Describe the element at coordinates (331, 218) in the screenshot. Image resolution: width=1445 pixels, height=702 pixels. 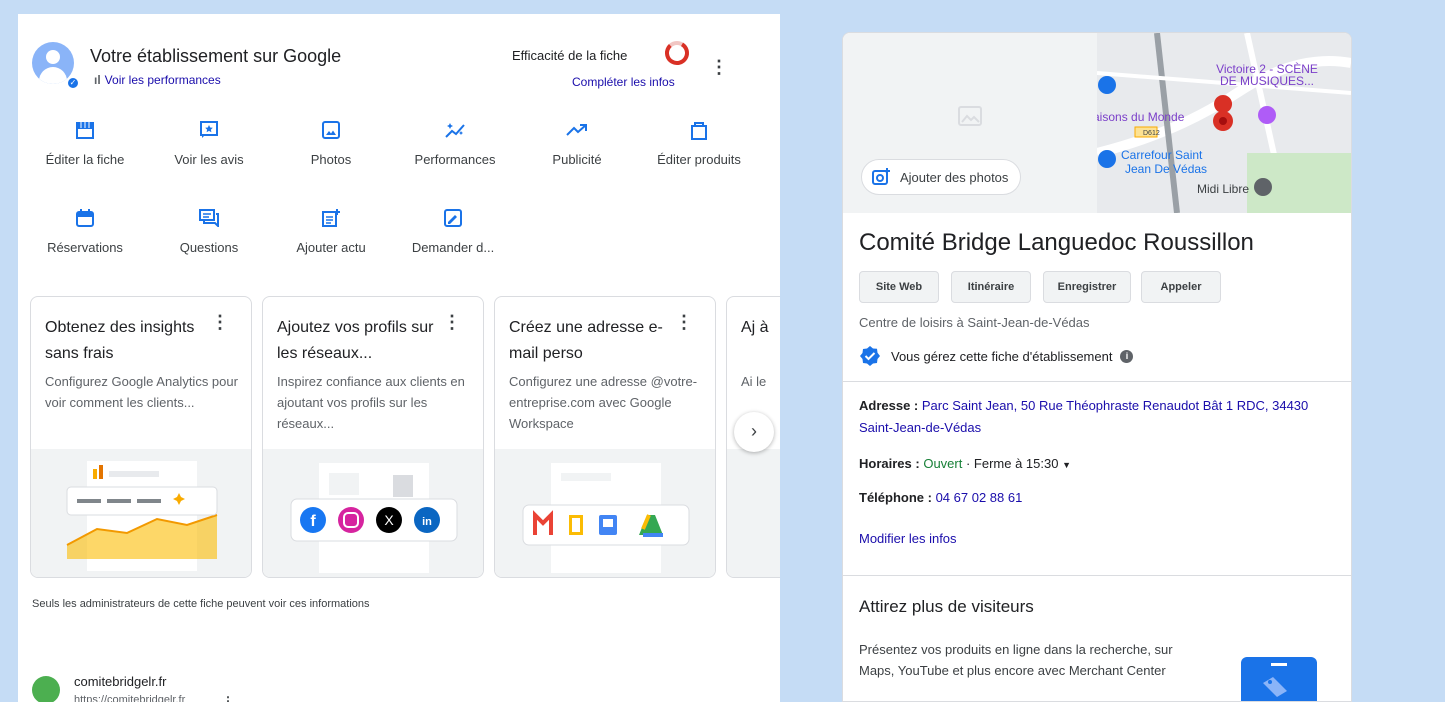
I see `add-post-icon` at that location.